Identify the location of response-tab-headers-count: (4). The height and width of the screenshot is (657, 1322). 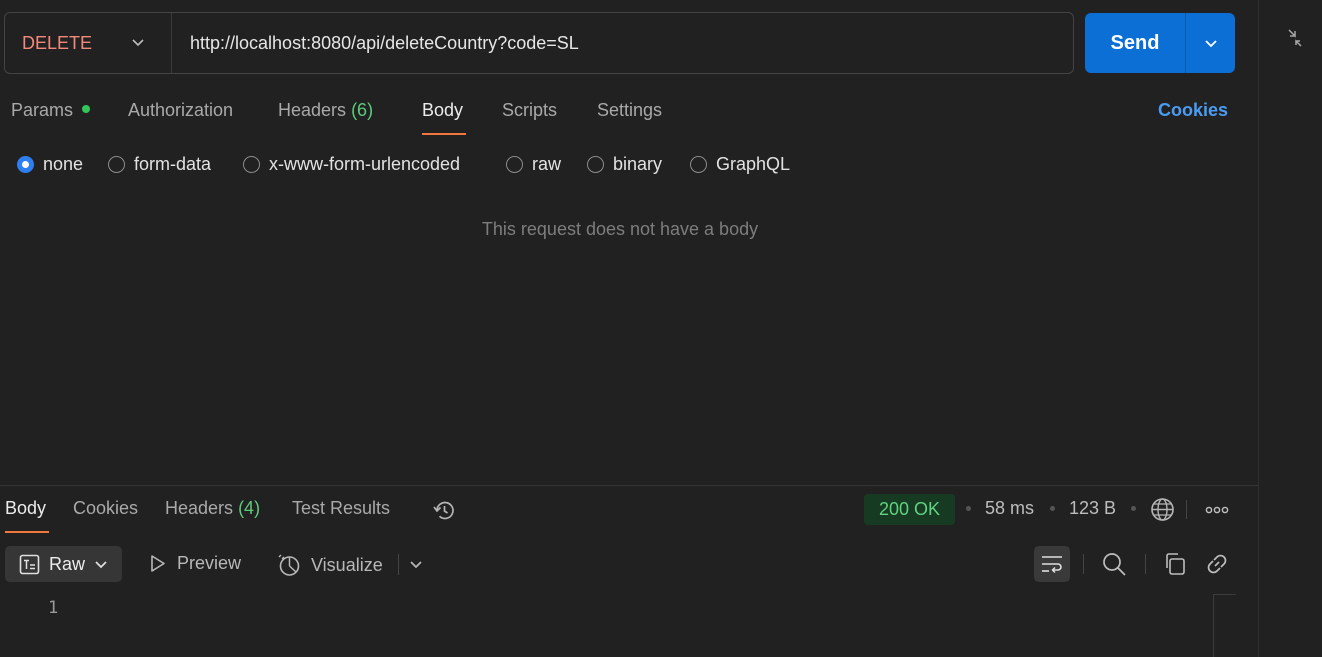
(249, 508).